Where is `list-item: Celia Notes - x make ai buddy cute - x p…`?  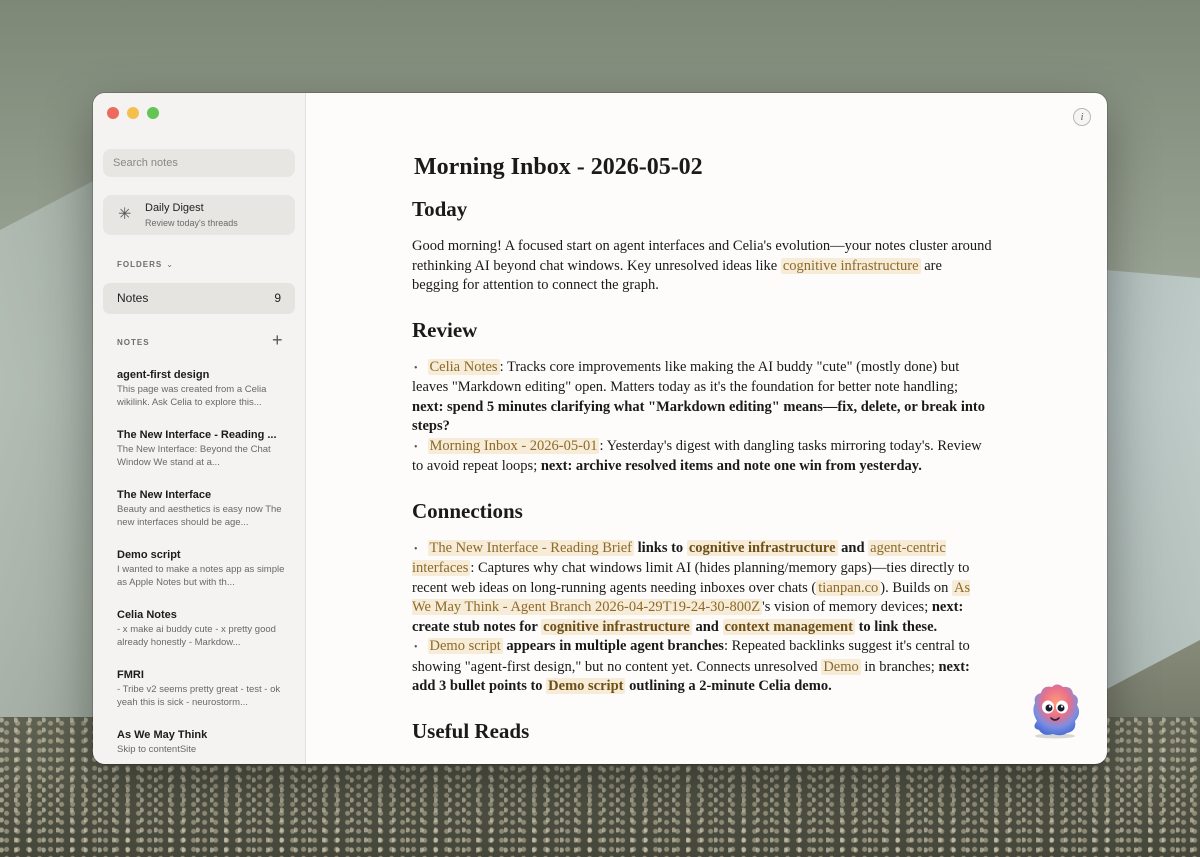
list-item: Celia Notes - x make ai buddy cute - x p… is located at coordinates (202, 639).